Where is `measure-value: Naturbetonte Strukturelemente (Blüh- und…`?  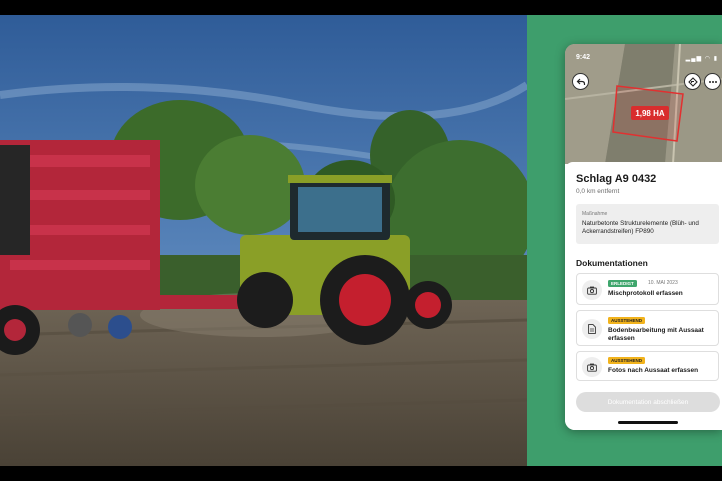 measure-value: Naturbetonte Strukturelemente (Blüh- und… is located at coordinates (640, 227).